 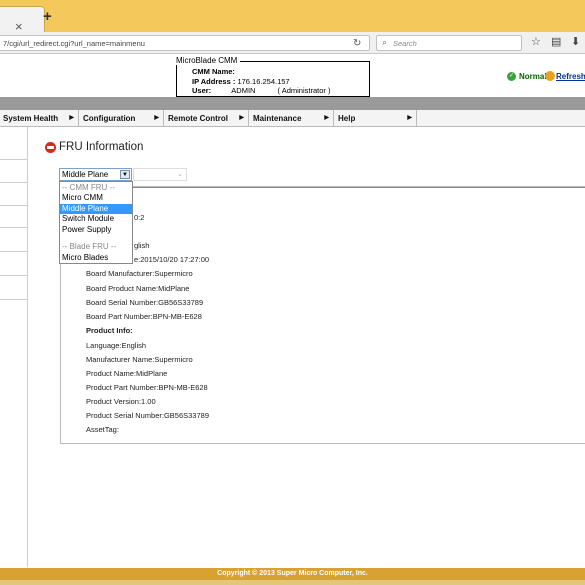 What do you see at coordinates (208, 60) in the screenshot?
I see `cmm-box-title: MicroBlade CMM` at bounding box center [208, 60].